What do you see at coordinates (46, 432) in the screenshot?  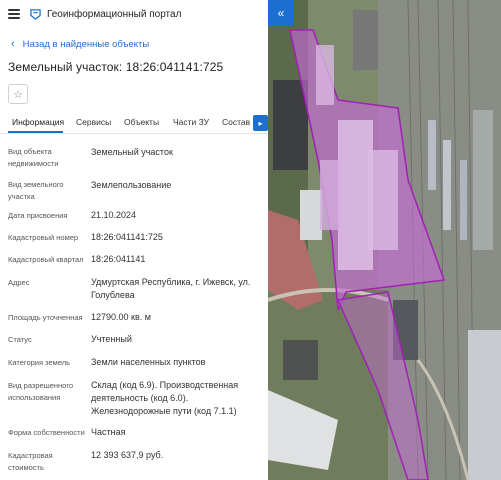 I see `attr-label-ownership: Форма собственности` at bounding box center [46, 432].